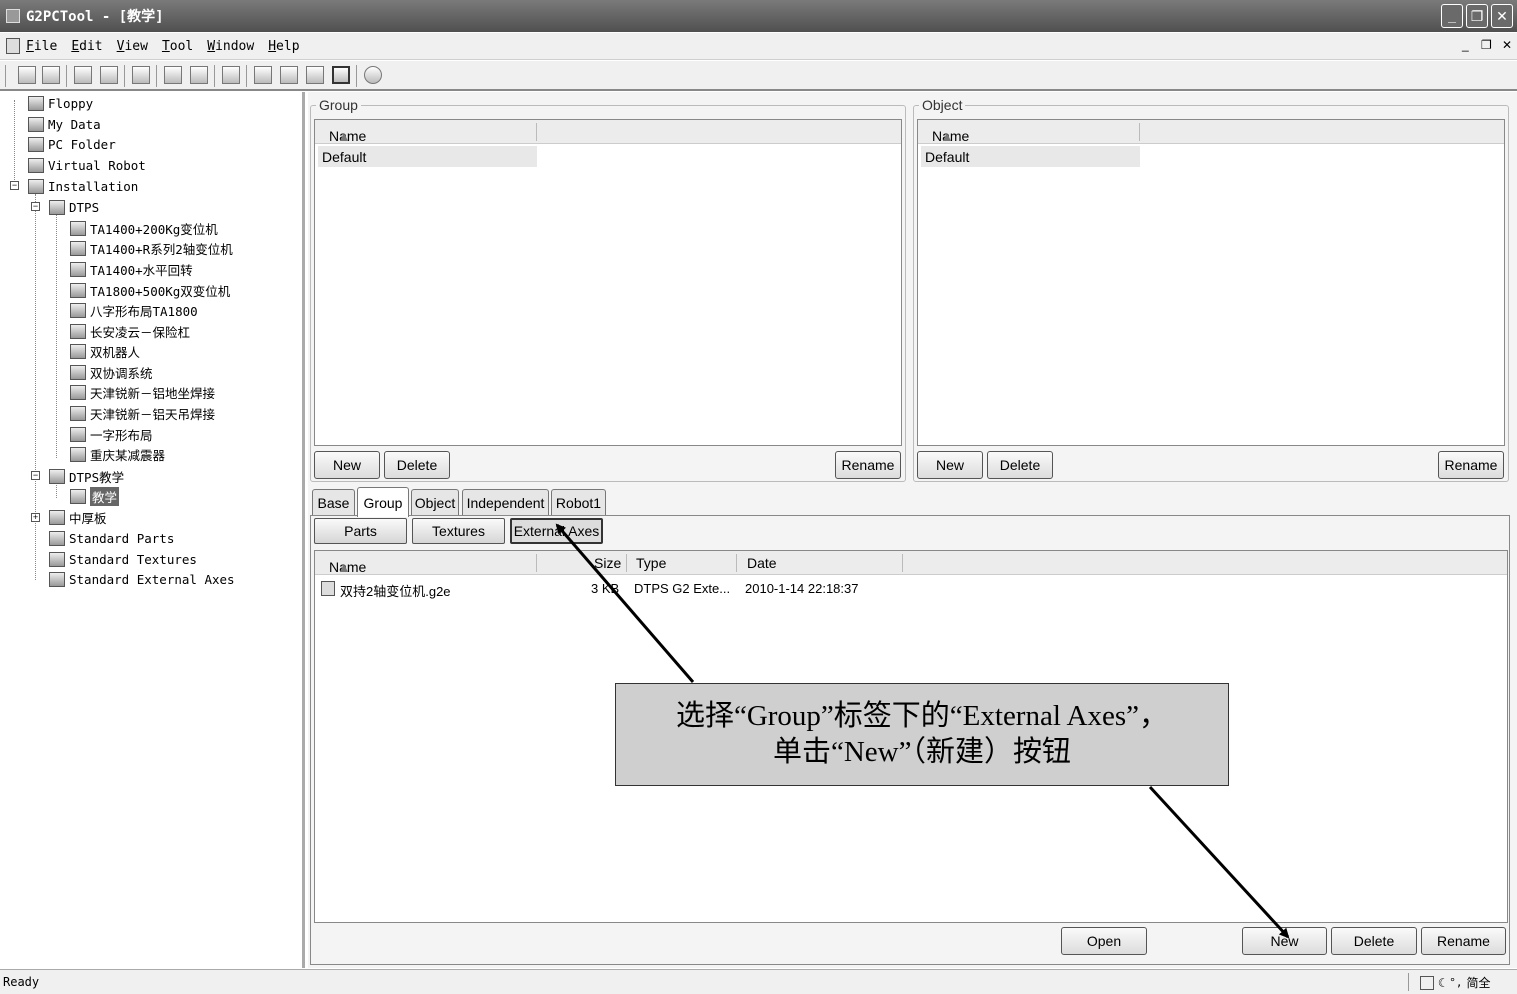 This screenshot has width=1517, height=994. I want to click on ime-toolbar: ☾ °, 简全, so click(1468, 982).